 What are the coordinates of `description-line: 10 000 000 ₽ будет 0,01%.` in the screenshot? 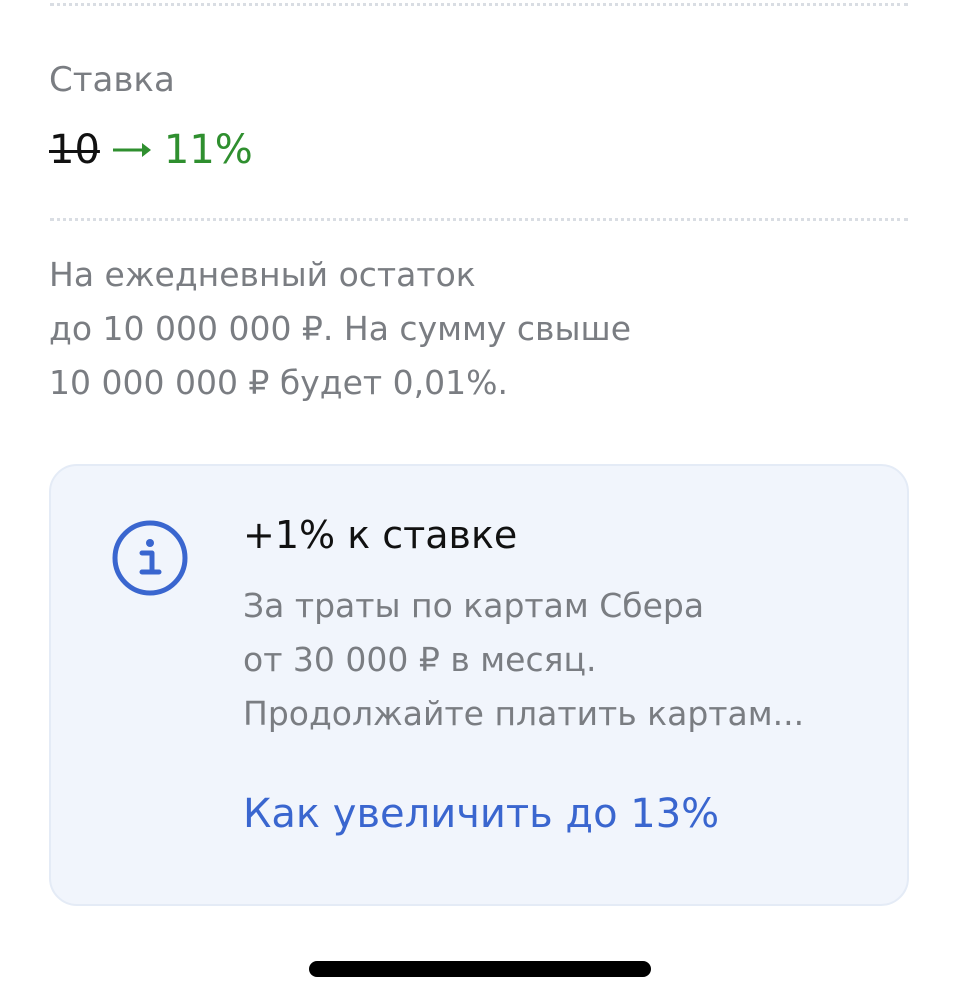 It's located at (278, 382).